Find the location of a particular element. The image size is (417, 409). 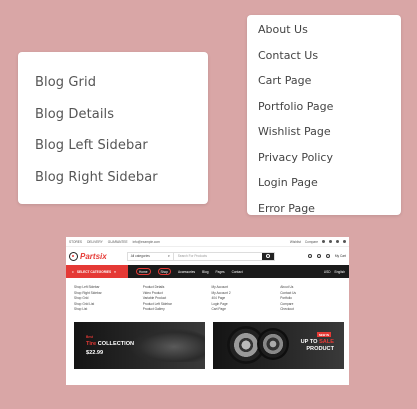

car-image is located at coordinates (167, 345).